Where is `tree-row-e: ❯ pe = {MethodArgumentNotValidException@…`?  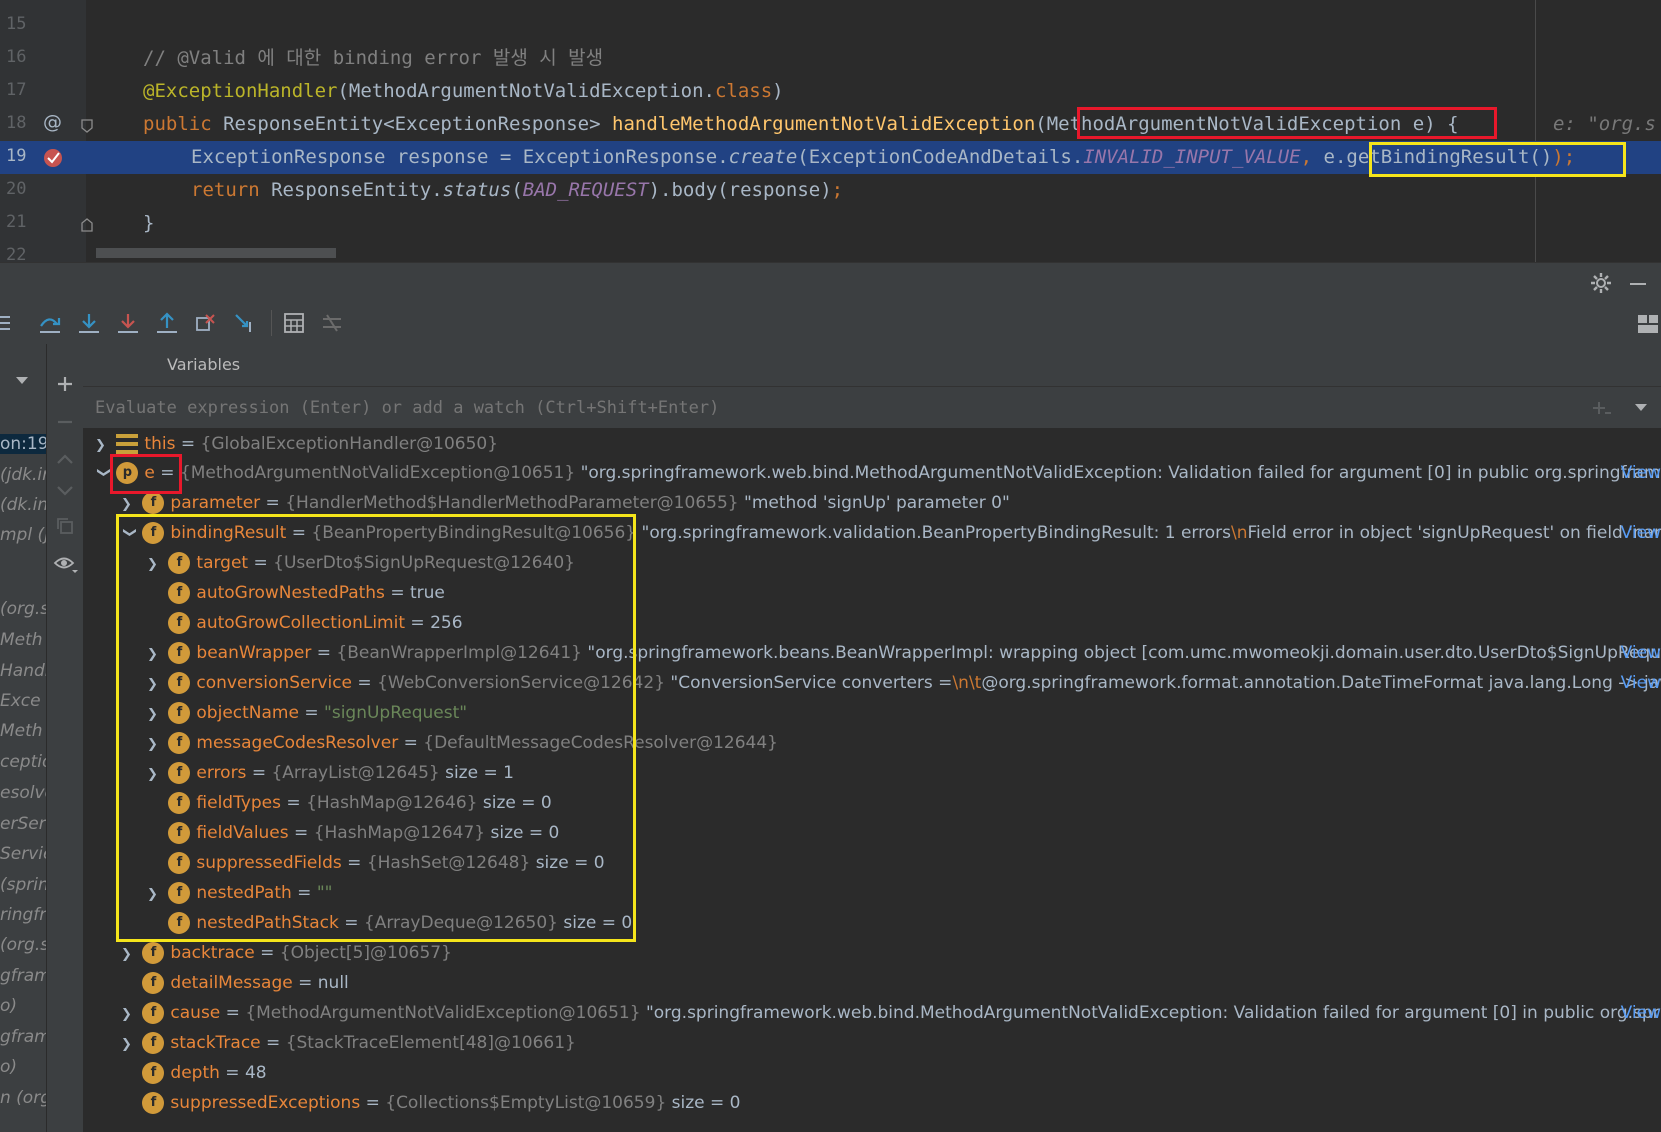 tree-row-e: ❯ pe = {MethodArgumentNotValidException@… is located at coordinates (878, 473).